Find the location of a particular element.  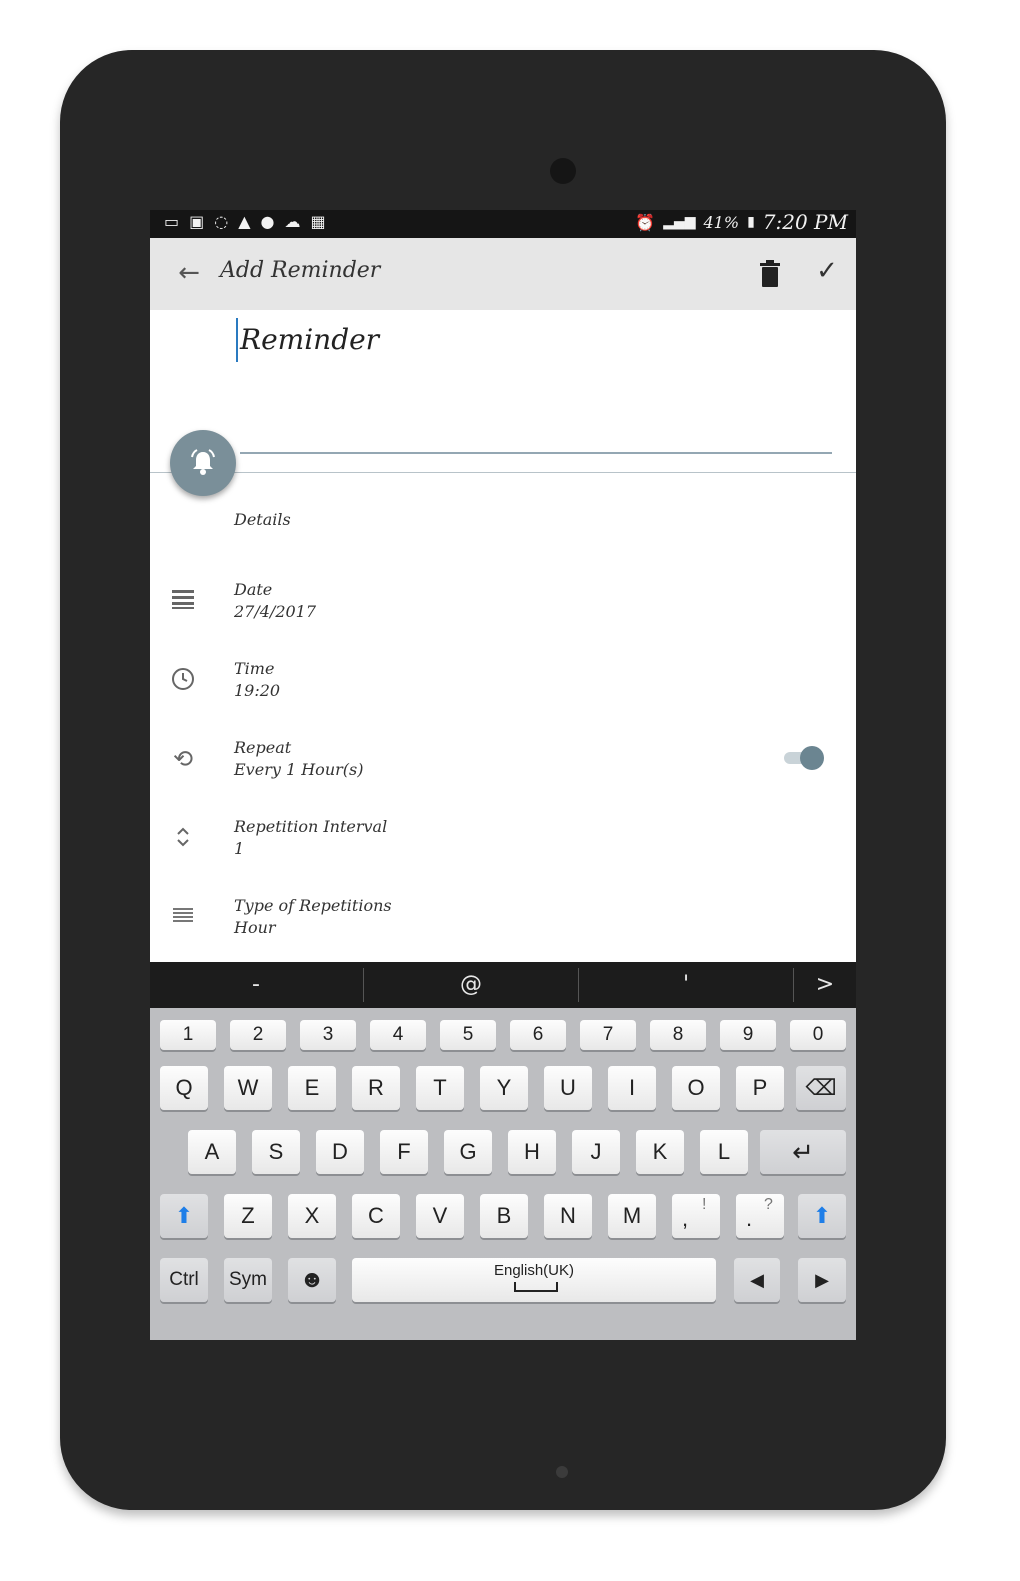

back-arrow-icon: ← is located at coordinates (189, 273).